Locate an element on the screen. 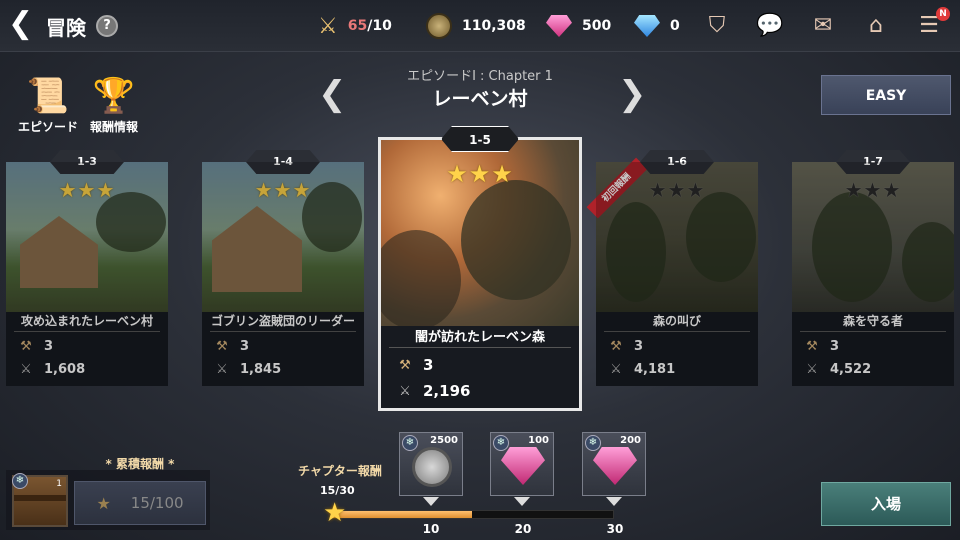  stage-name: 森を守る者 is located at coordinates (872, 321).